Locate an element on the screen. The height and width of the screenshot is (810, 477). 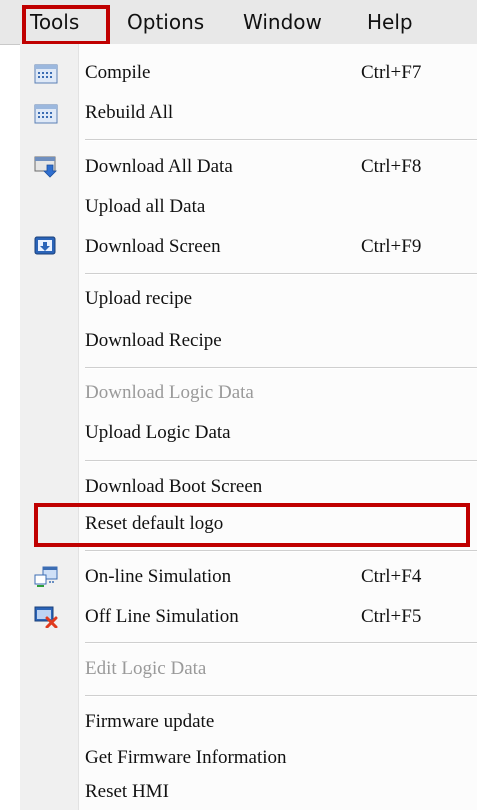
menu-bar: Tools Options Window Help is located at coordinates (238, 22).